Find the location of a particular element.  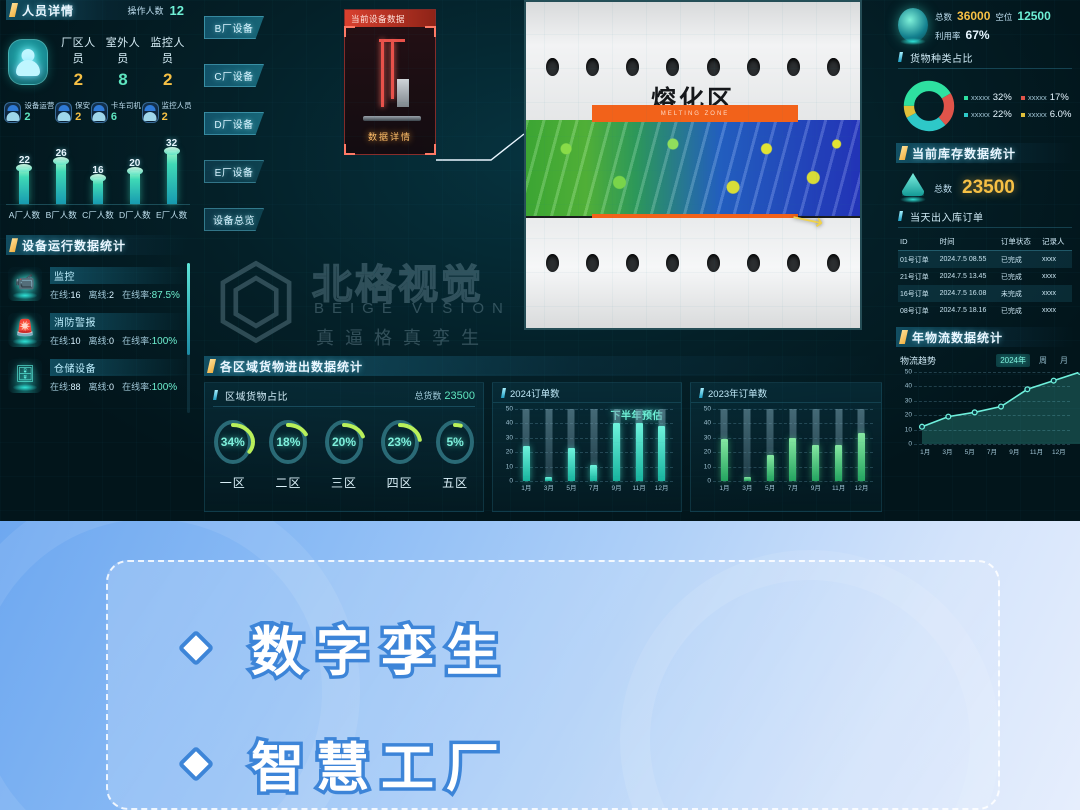

logistics-tabs: 2024年周月 is located at coordinates (1034, 360).